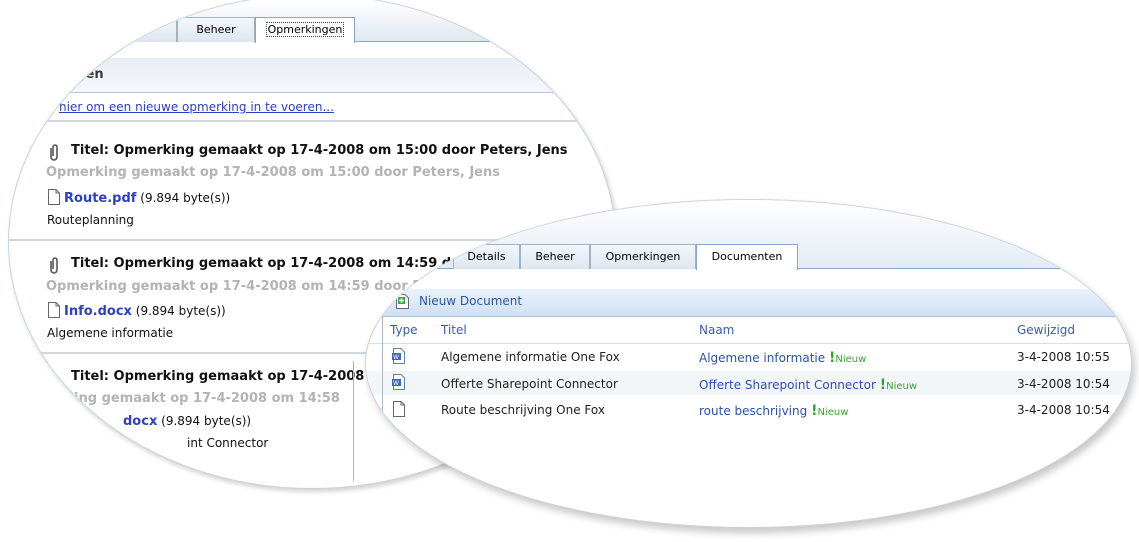  Describe the element at coordinates (140, 421) in the screenshot. I see `attachment-link: docx` at that location.